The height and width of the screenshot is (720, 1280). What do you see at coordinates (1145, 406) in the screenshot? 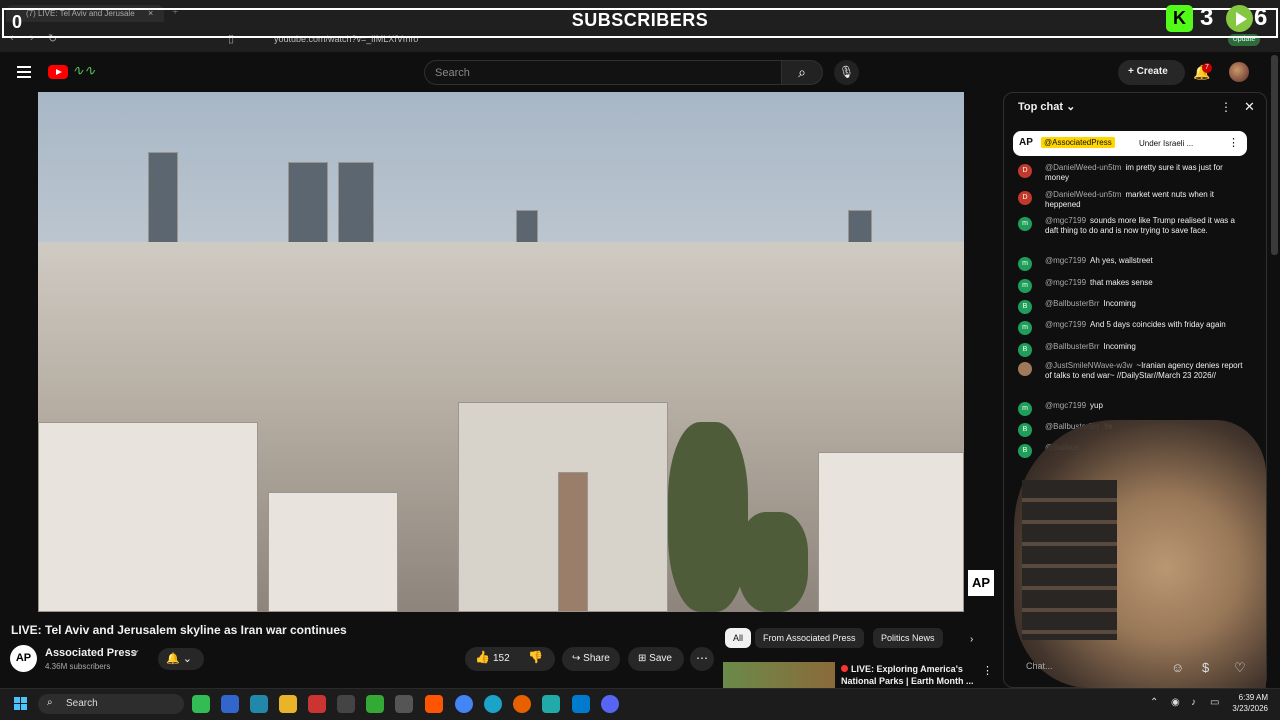
I see `chat-message-body: @mgc7199 yup` at bounding box center [1145, 406].